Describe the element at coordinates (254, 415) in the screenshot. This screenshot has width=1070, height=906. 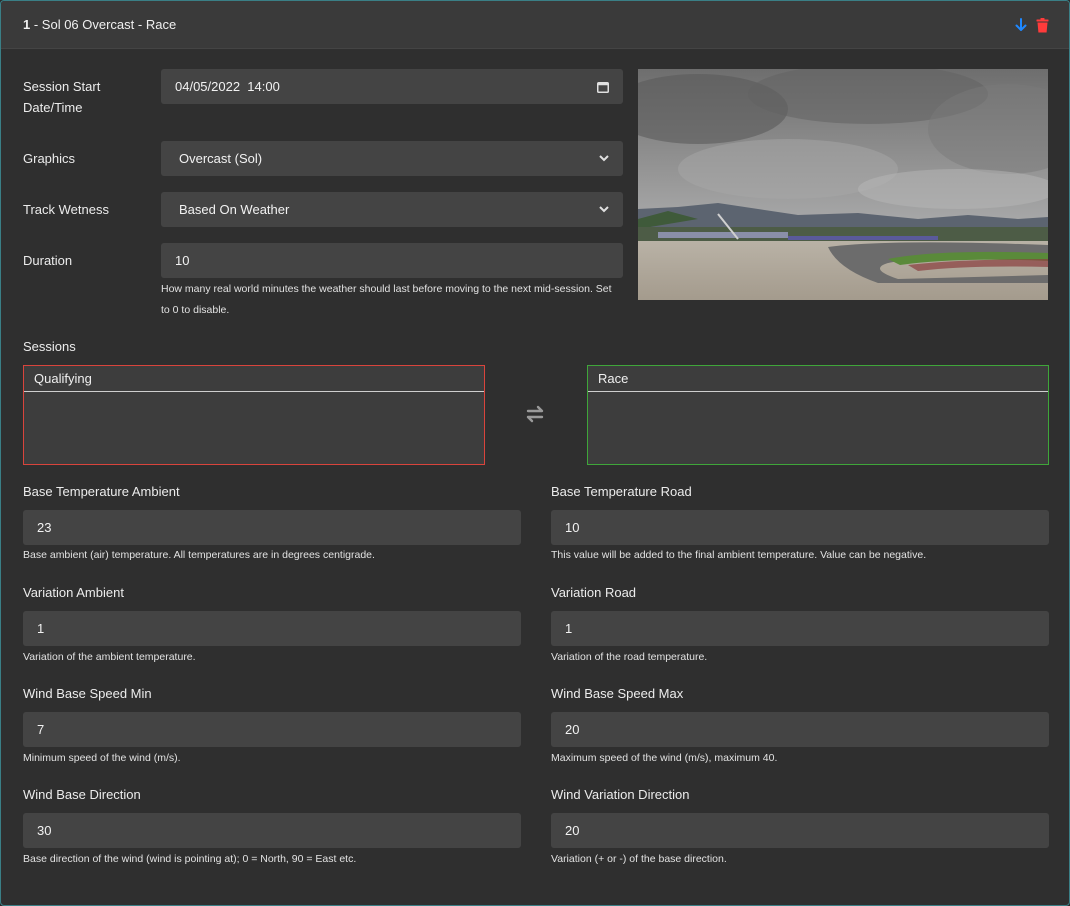
I see `qualifying-session-list: Qualifying` at that location.